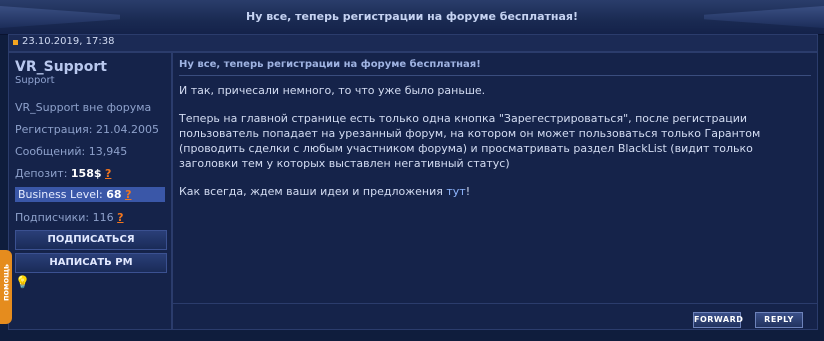 Image resolution: width=824 pixels, height=341 pixels. I want to click on post-bullet-icon, so click(15, 42).